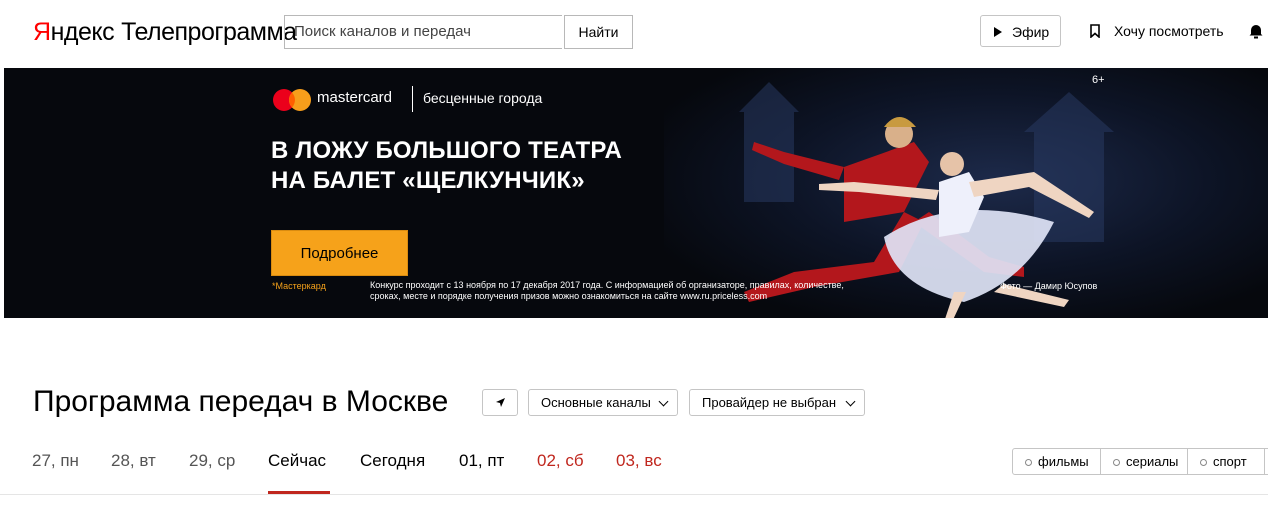 This screenshot has width=1268, height=520. Describe the element at coordinates (560, 461) in the screenshot. I see `tab-day-02: 02, сб` at that location.